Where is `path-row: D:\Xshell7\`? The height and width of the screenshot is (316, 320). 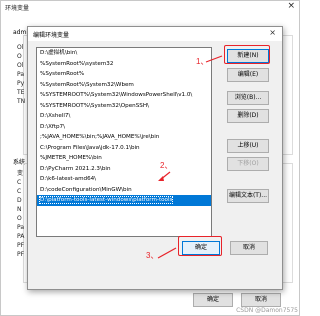 path-row: D:\Xshell7\ is located at coordinates (124, 116).